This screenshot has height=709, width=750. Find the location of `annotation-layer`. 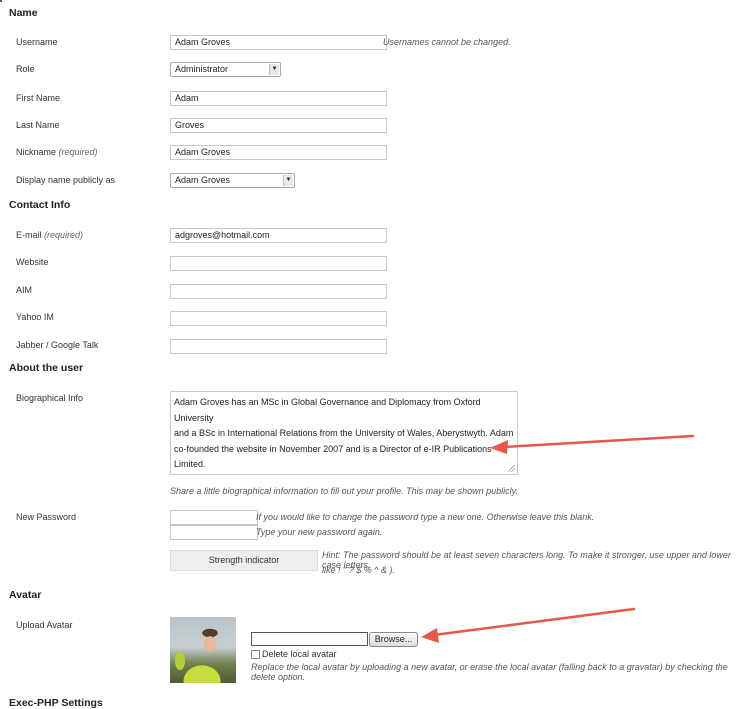

annotation-layer is located at coordinates (558, 538).